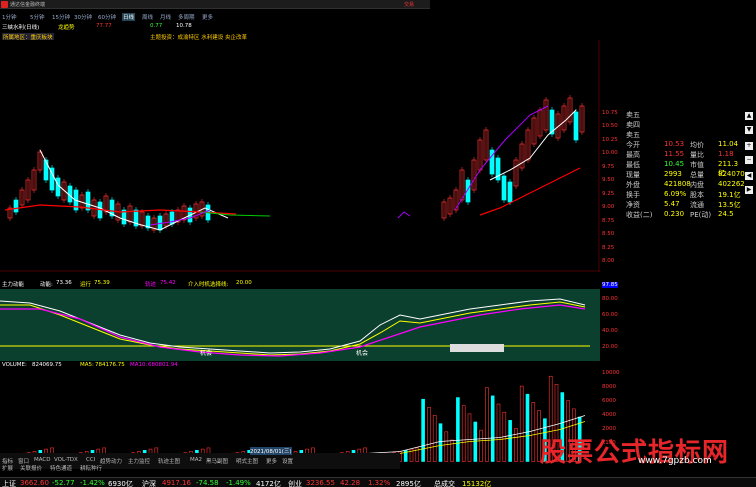  I want to click on change-value: 77.77, so click(104, 26).